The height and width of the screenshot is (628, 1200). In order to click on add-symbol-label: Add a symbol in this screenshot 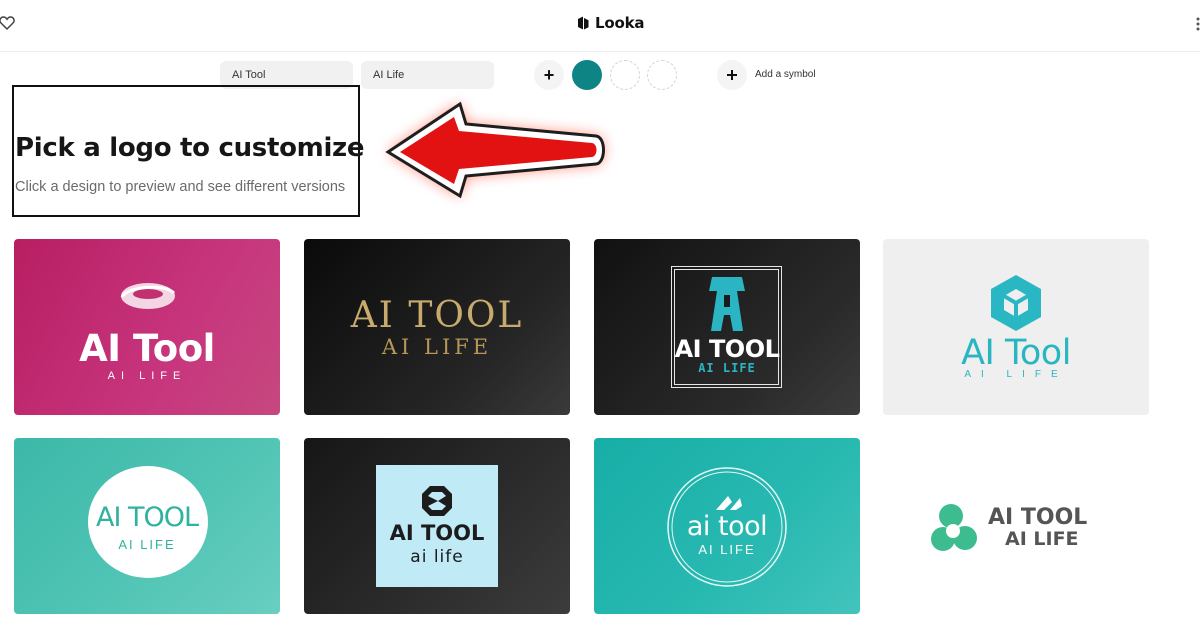, I will do `click(785, 74)`.